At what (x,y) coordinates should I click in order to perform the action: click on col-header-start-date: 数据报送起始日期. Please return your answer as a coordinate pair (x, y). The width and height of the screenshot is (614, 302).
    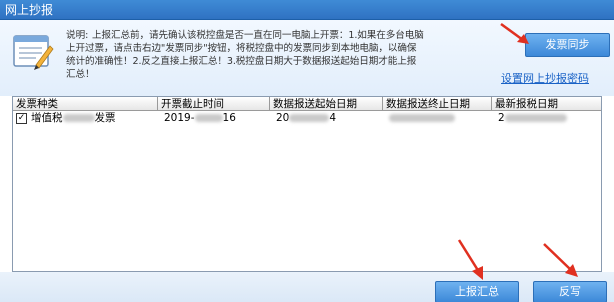
    Looking at the image, I should click on (326, 104).